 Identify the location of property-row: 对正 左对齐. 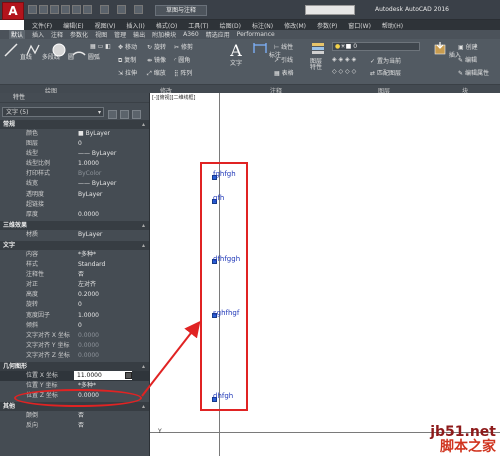
(74, 285).